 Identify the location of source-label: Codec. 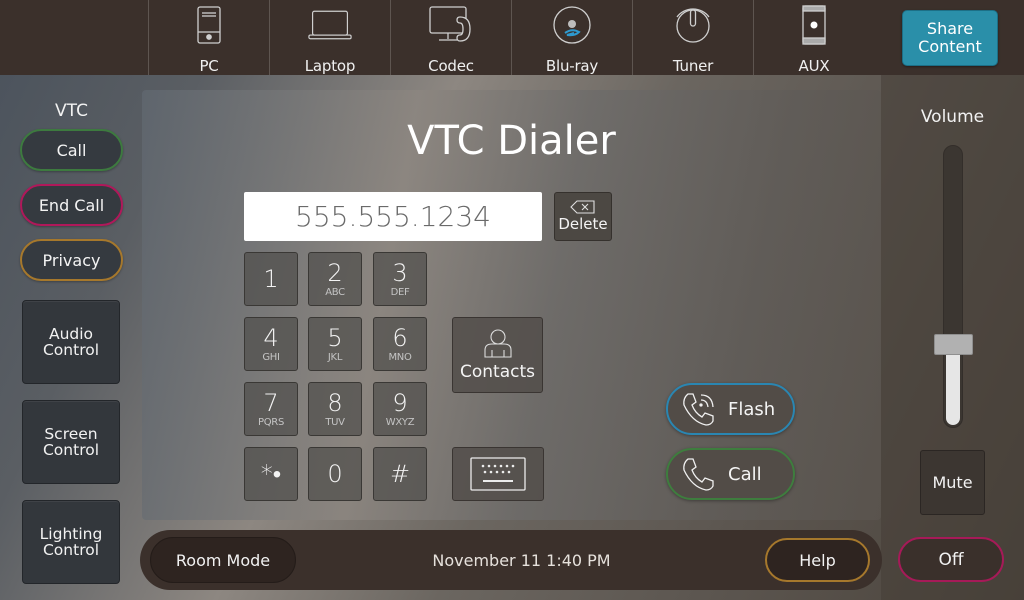
(451, 66).